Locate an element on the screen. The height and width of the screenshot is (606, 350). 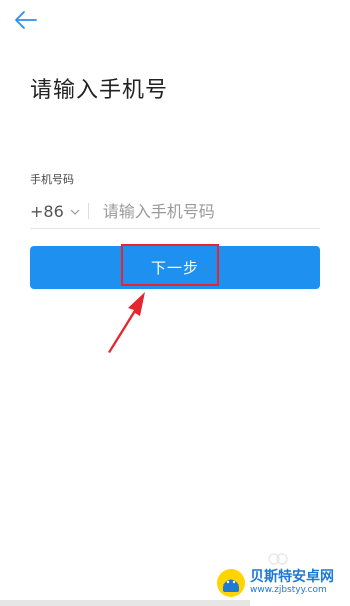
arrow-left-icon is located at coordinates (26, 20).